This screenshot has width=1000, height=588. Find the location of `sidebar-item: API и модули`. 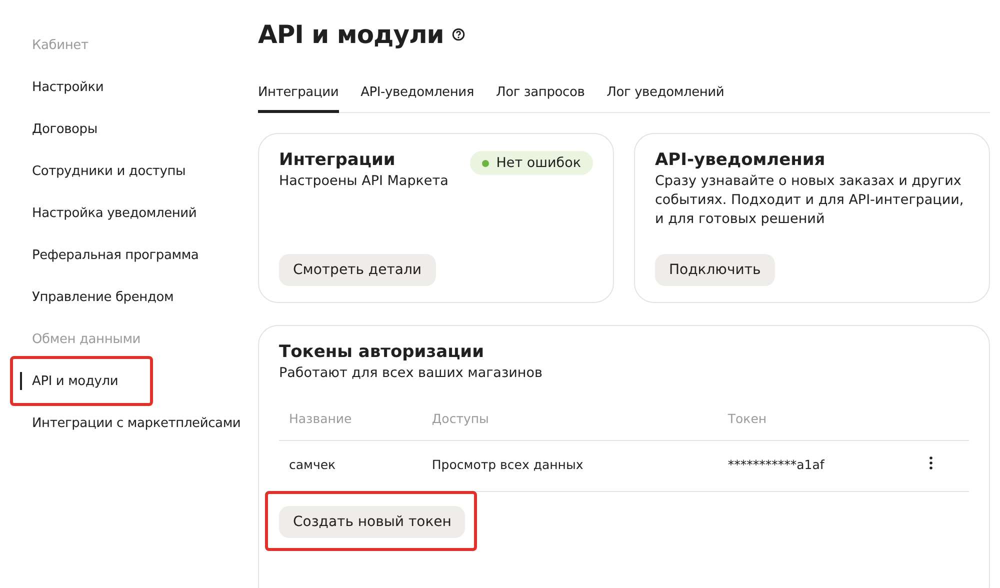

sidebar-item: API и модули is located at coordinates (129, 381).